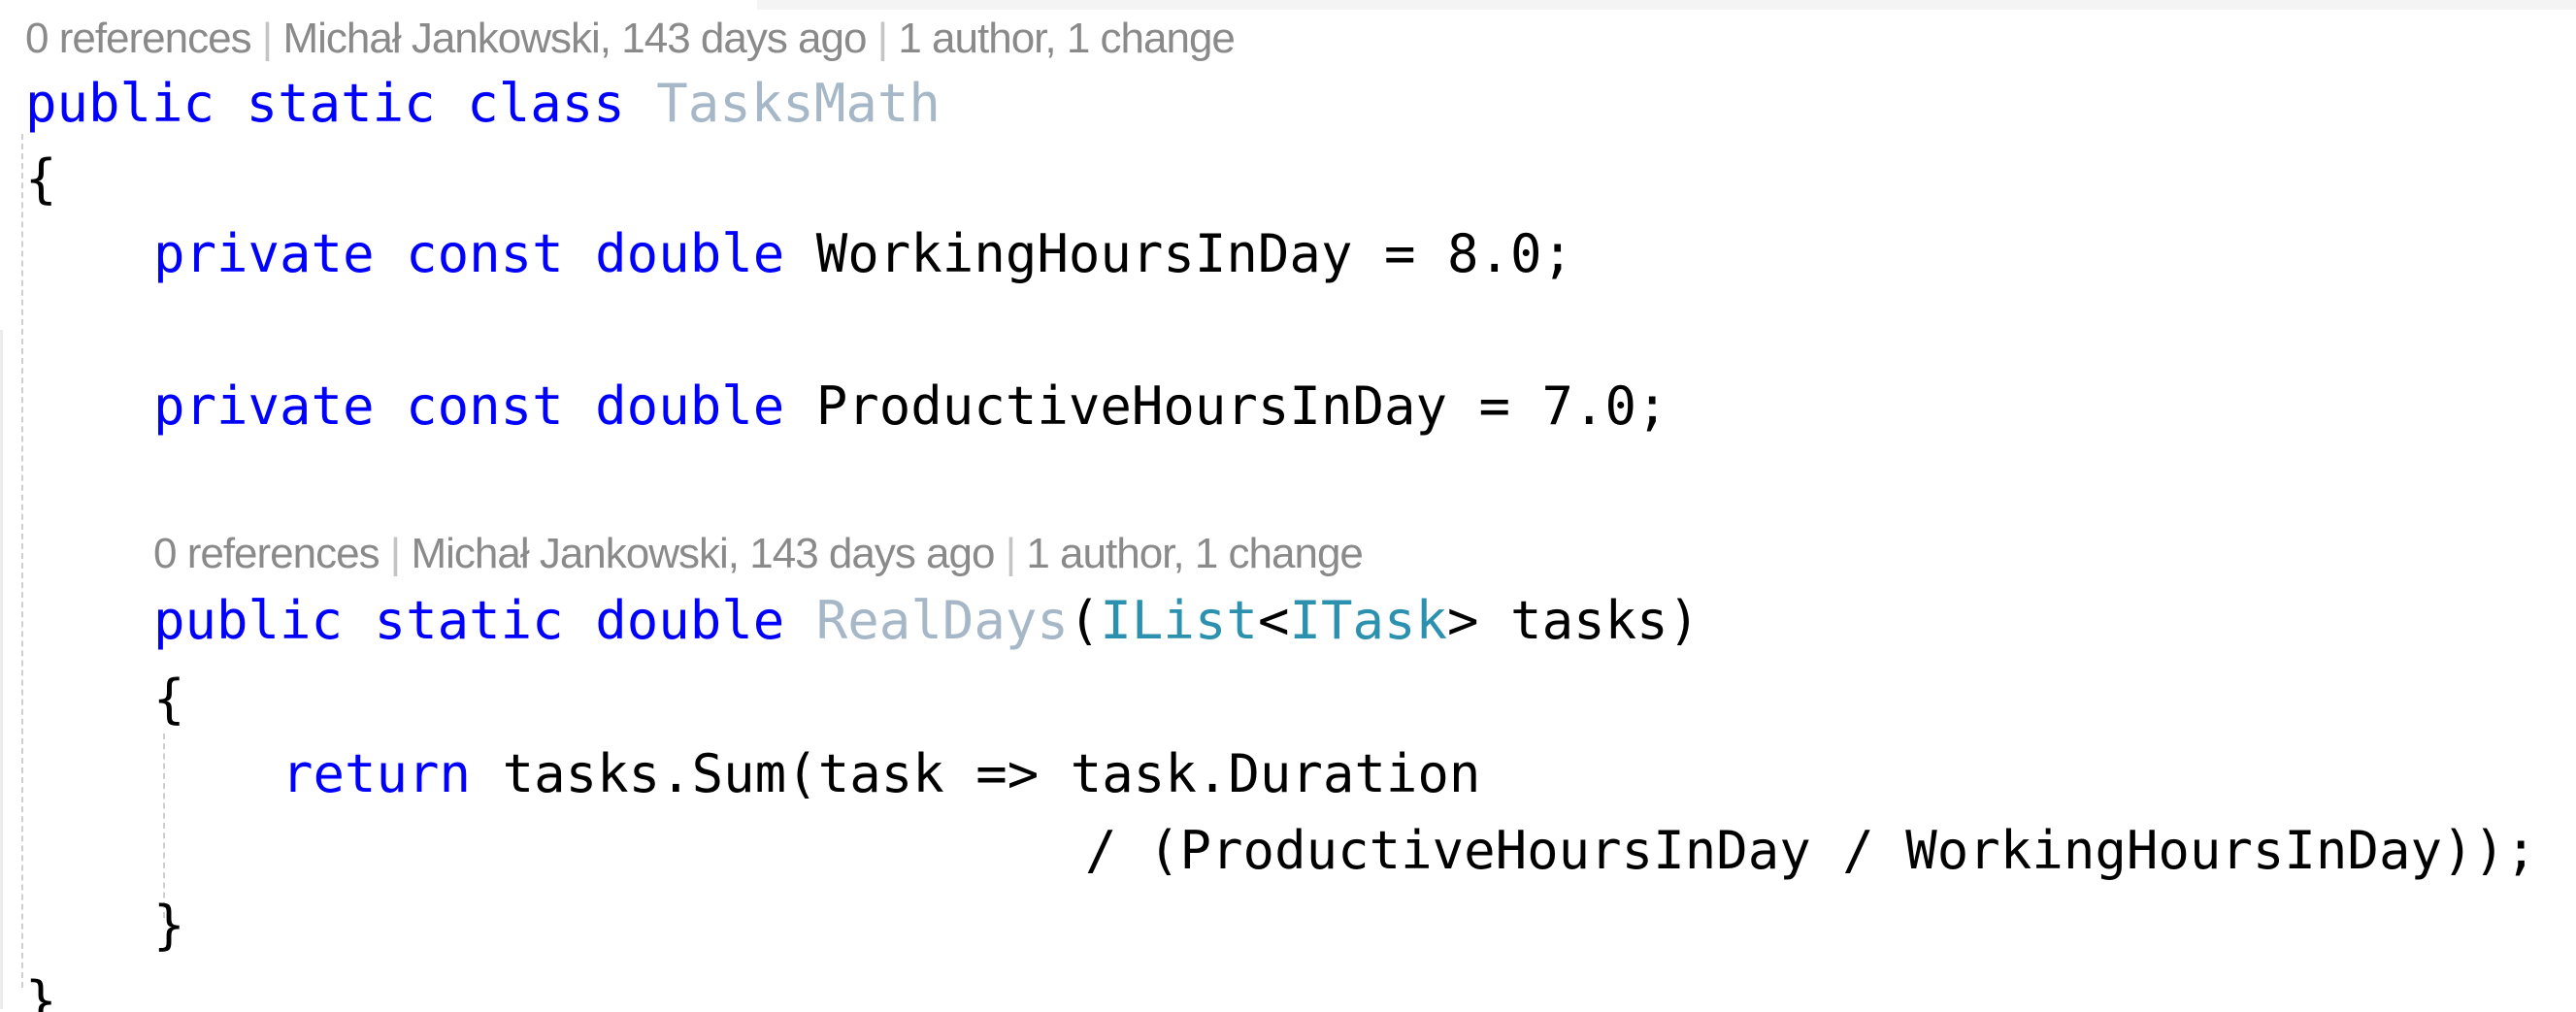 This screenshot has width=2576, height=1012. What do you see at coordinates (1179, 620) in the screenshot?
I see `type-ilist: IList` at bounding box center [1179, 620].